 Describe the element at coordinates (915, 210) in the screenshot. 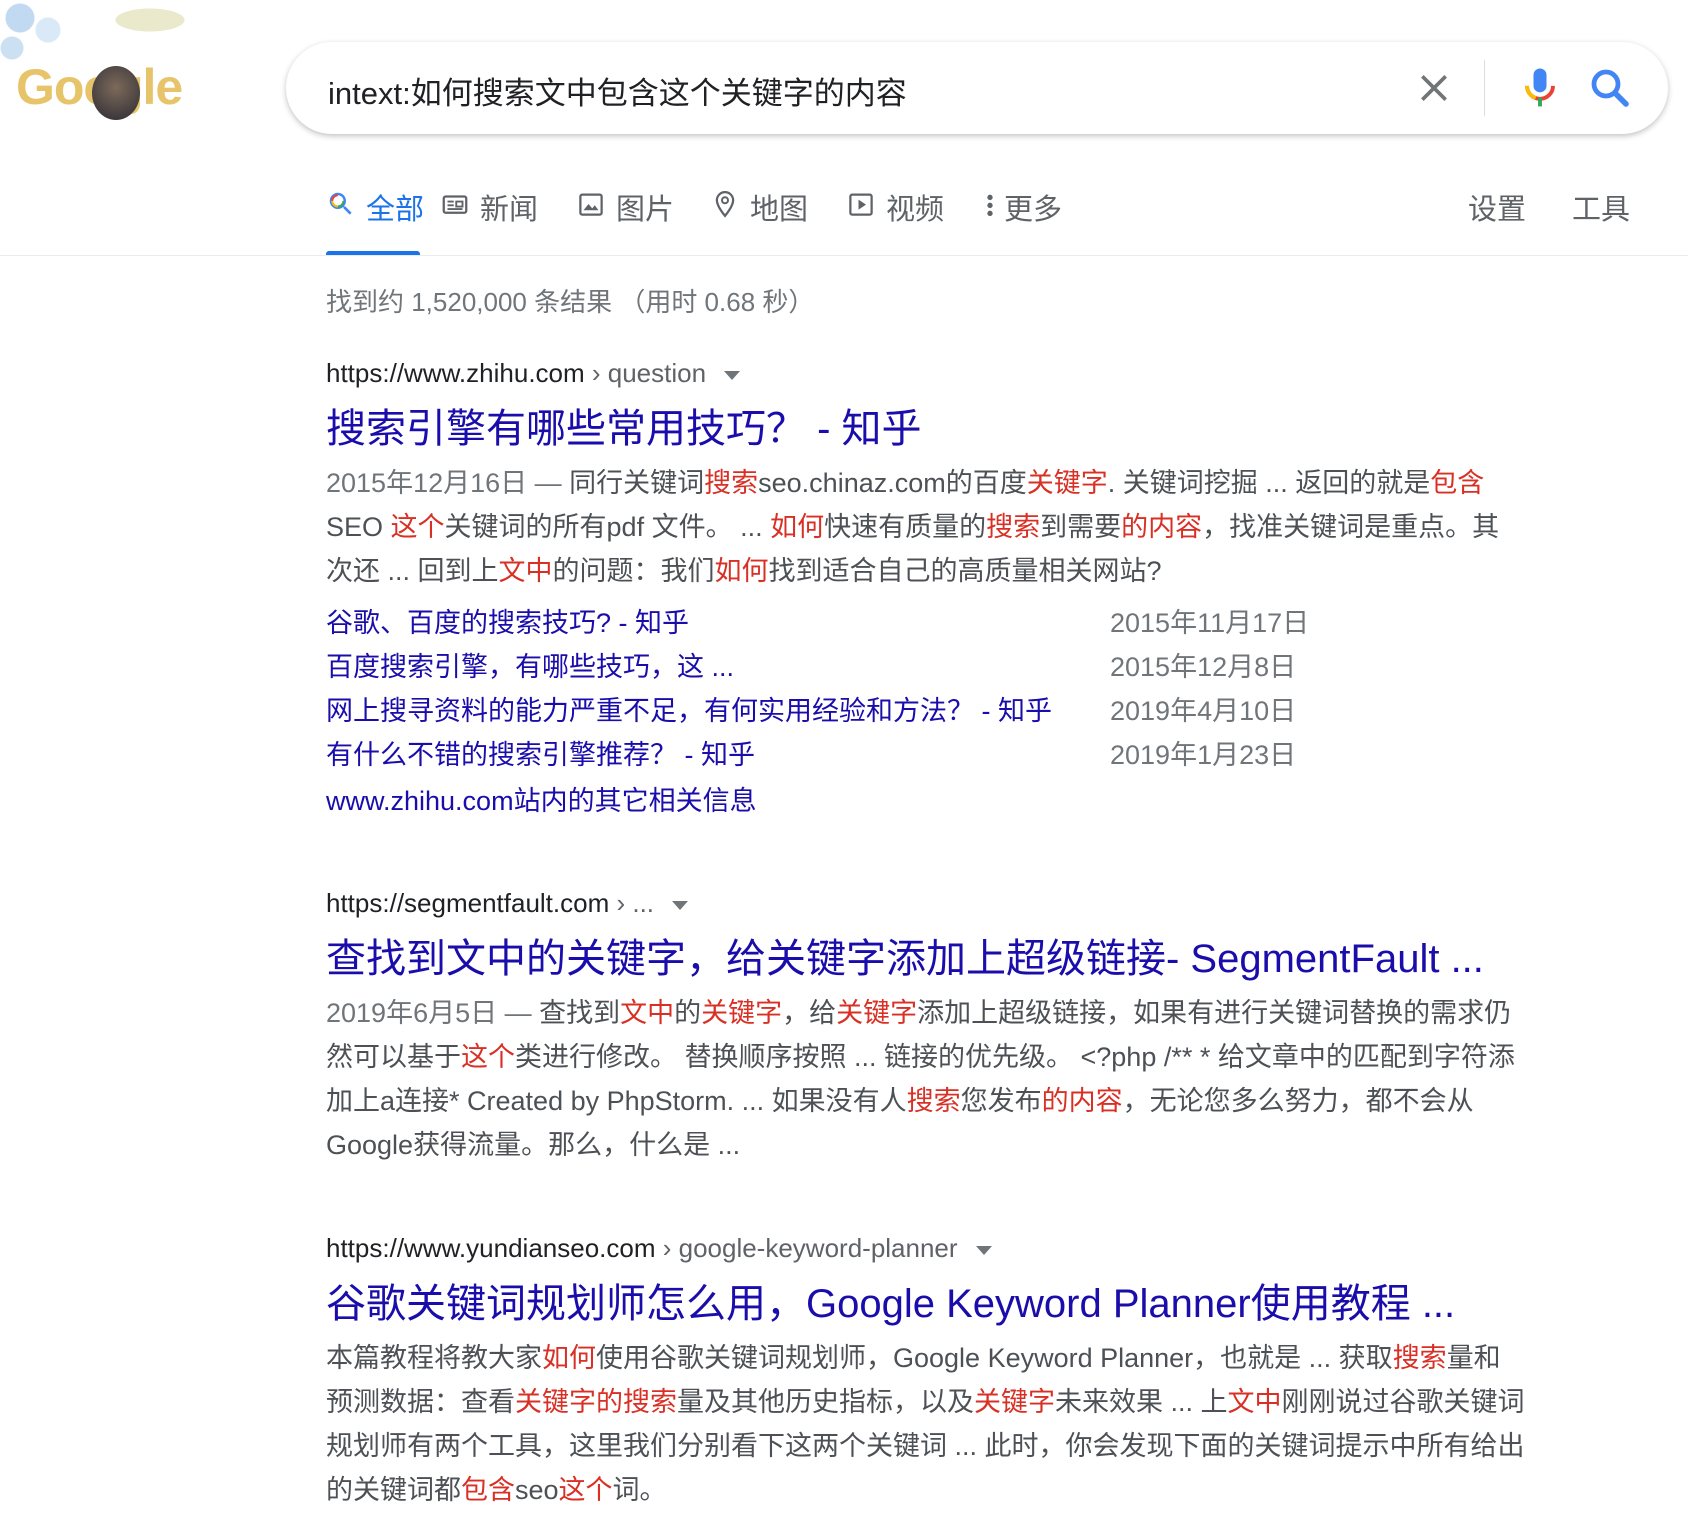

I see `tab-videos-label: 视频` at that location.